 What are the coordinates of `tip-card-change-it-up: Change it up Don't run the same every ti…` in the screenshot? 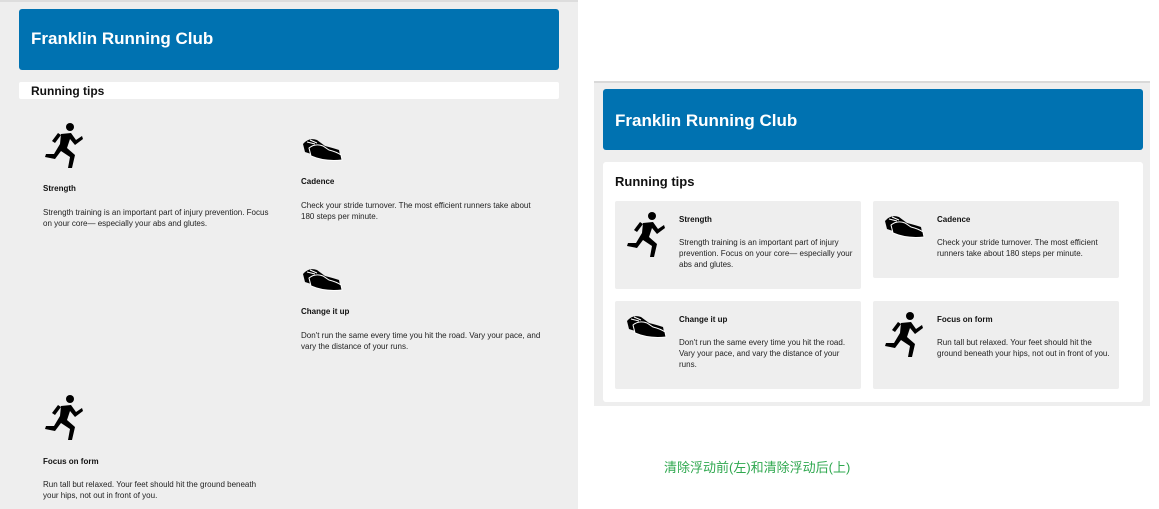 It's located at (738, 345).